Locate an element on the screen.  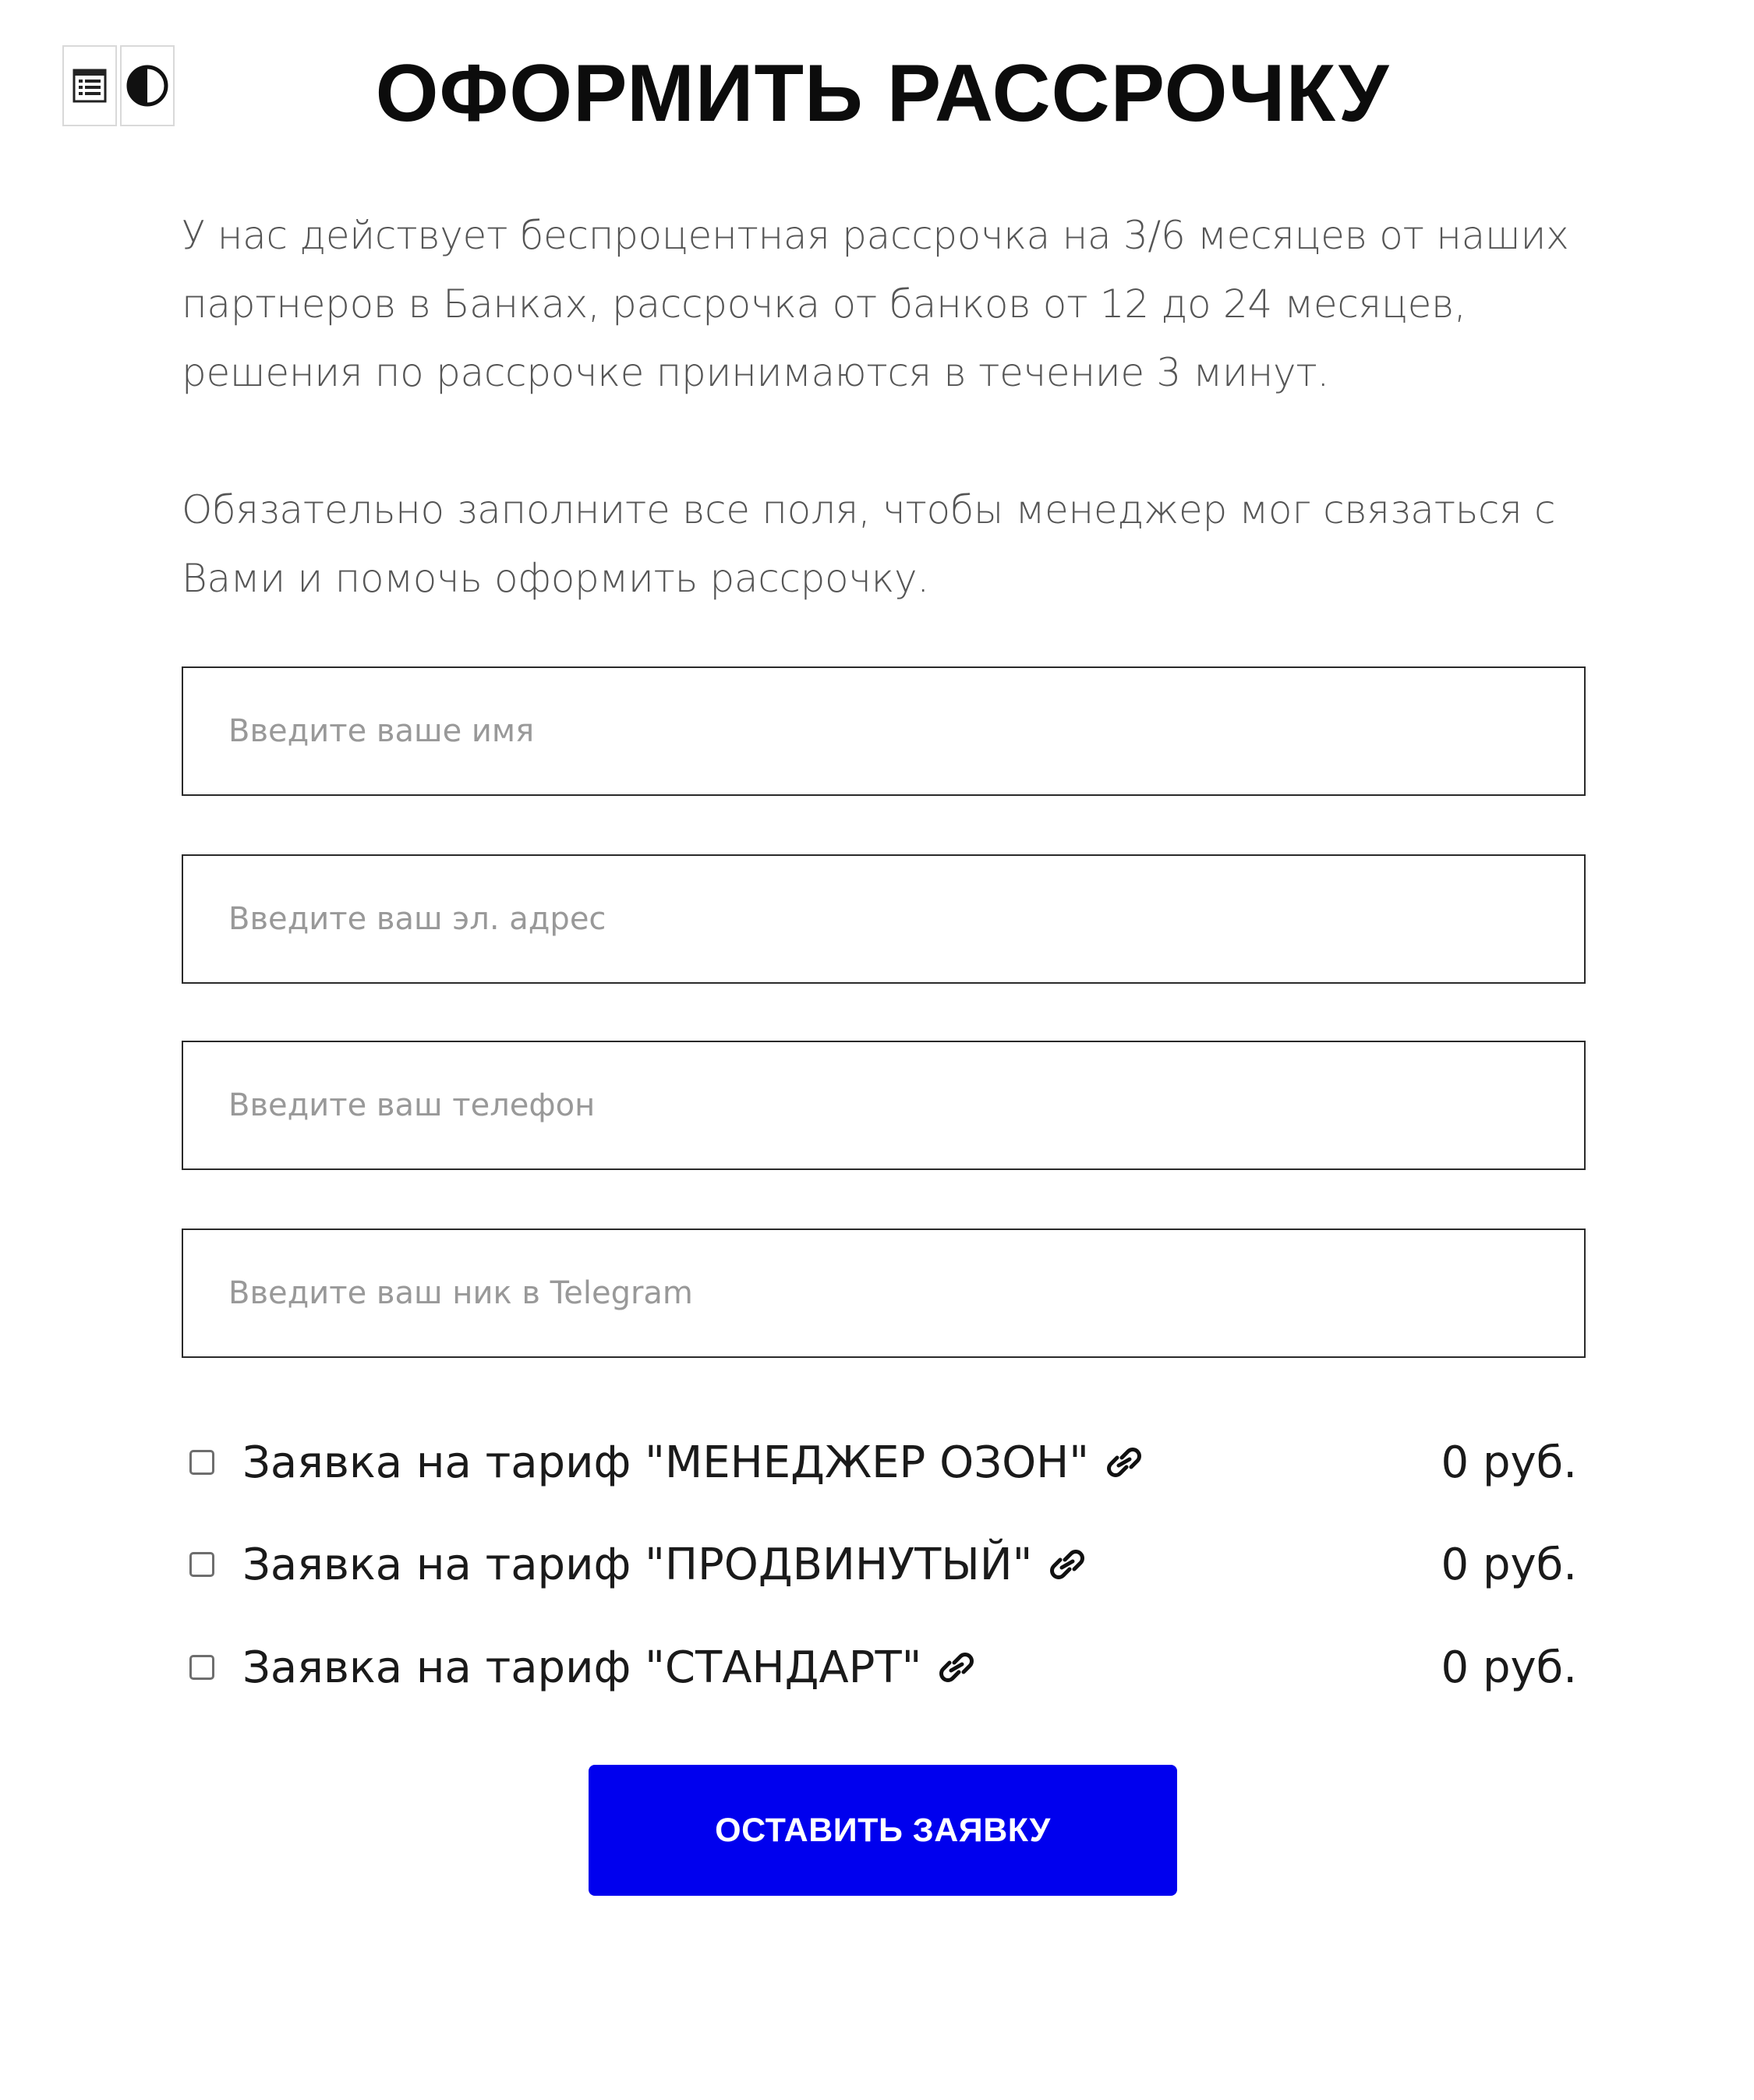
telegram-input is located at coordinates (883, 1293).